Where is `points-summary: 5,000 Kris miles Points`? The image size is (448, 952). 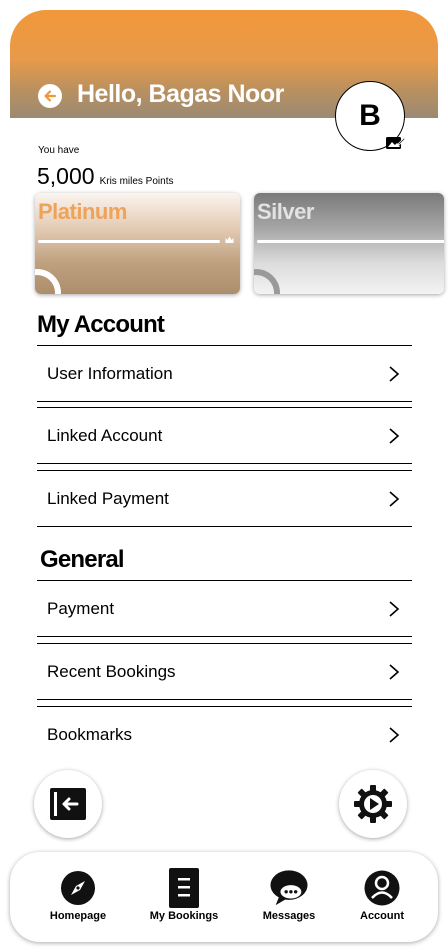 points-summary: 5,000 Kris miles Points is located at coordinates (105, 176).